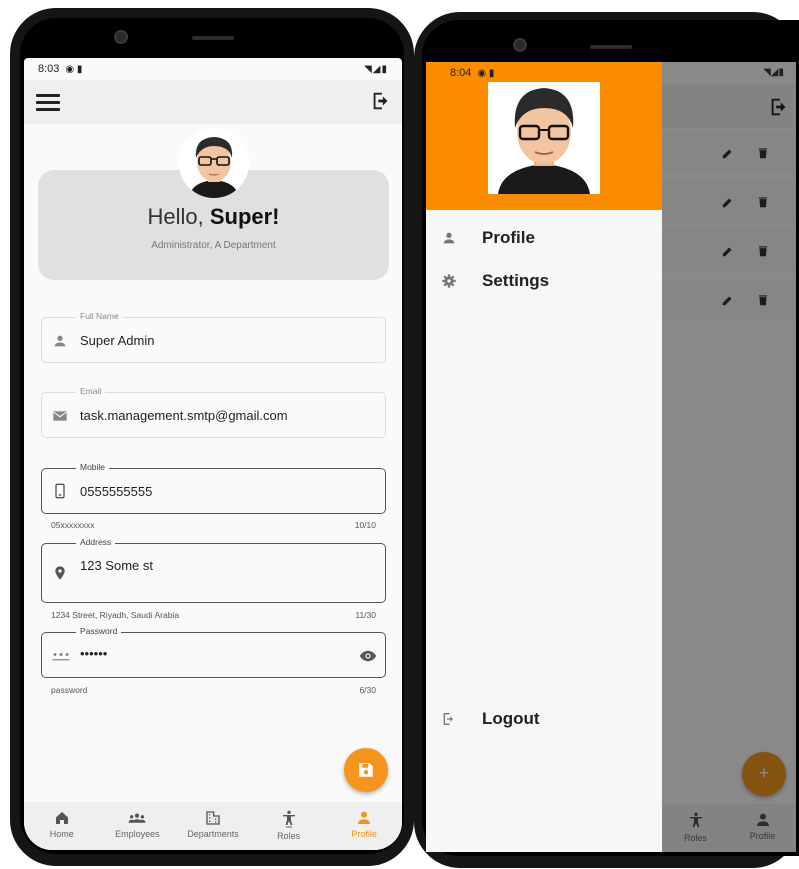 This screenshot has width=799, height=869. What do you see at coordinates (48, 103) in the screenshot?
I see `hamburger-menu-icon` at bounding box center [48, 103].